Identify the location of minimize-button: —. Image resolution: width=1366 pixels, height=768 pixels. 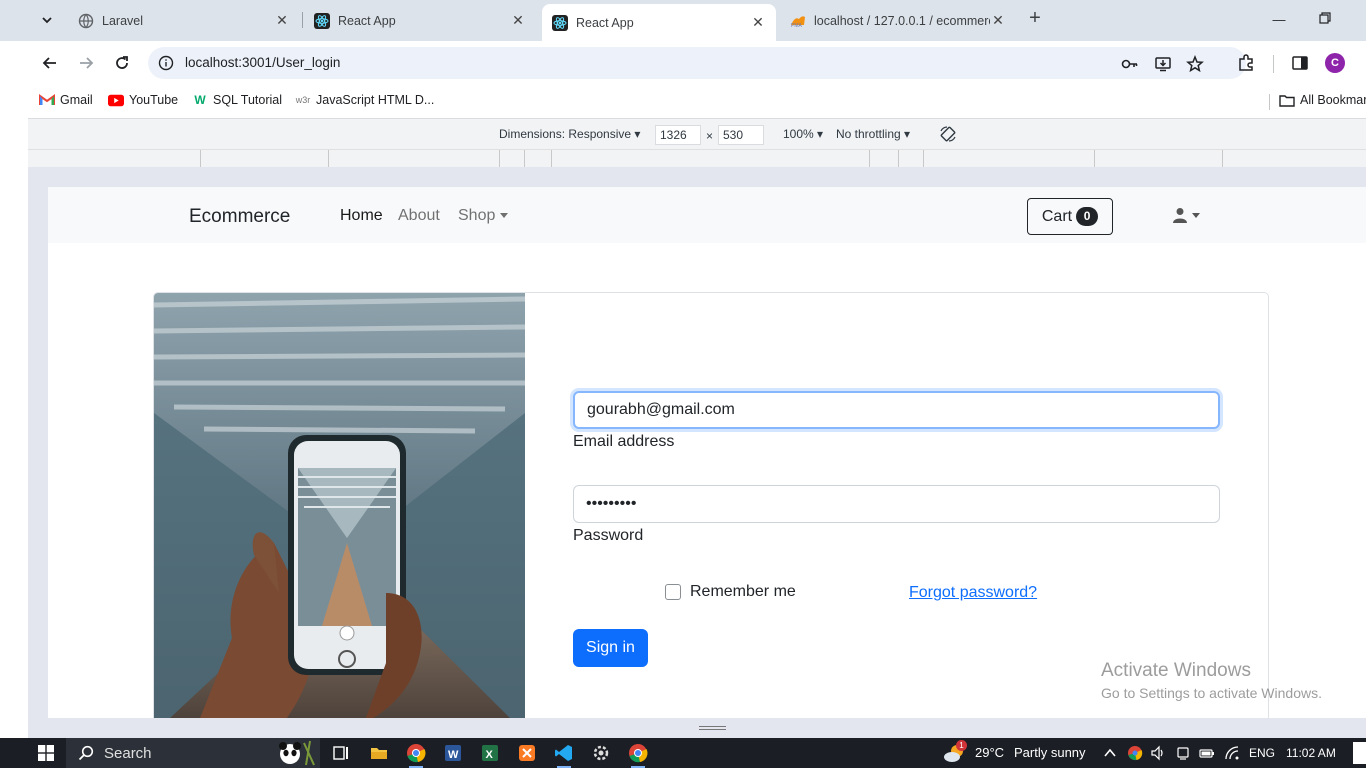
(1279, 20).